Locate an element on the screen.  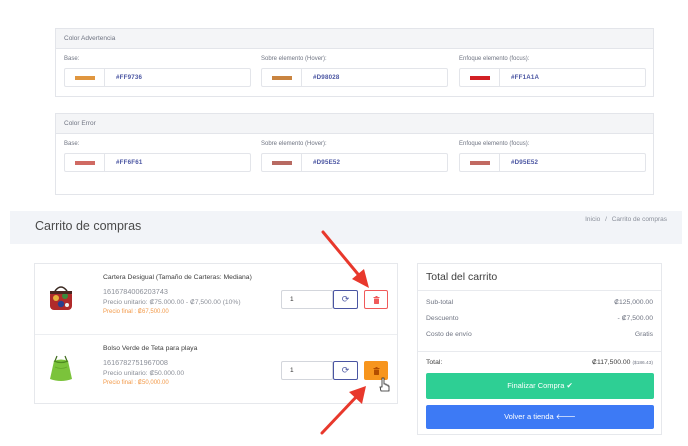
error-base-label: Base: is located at coordinates (72, 144).